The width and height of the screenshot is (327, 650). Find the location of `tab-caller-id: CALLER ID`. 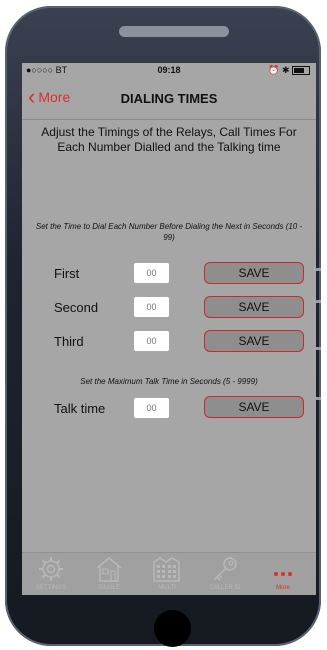

tab-caller-id: CALLER ID is located at coordinates (225, 574).